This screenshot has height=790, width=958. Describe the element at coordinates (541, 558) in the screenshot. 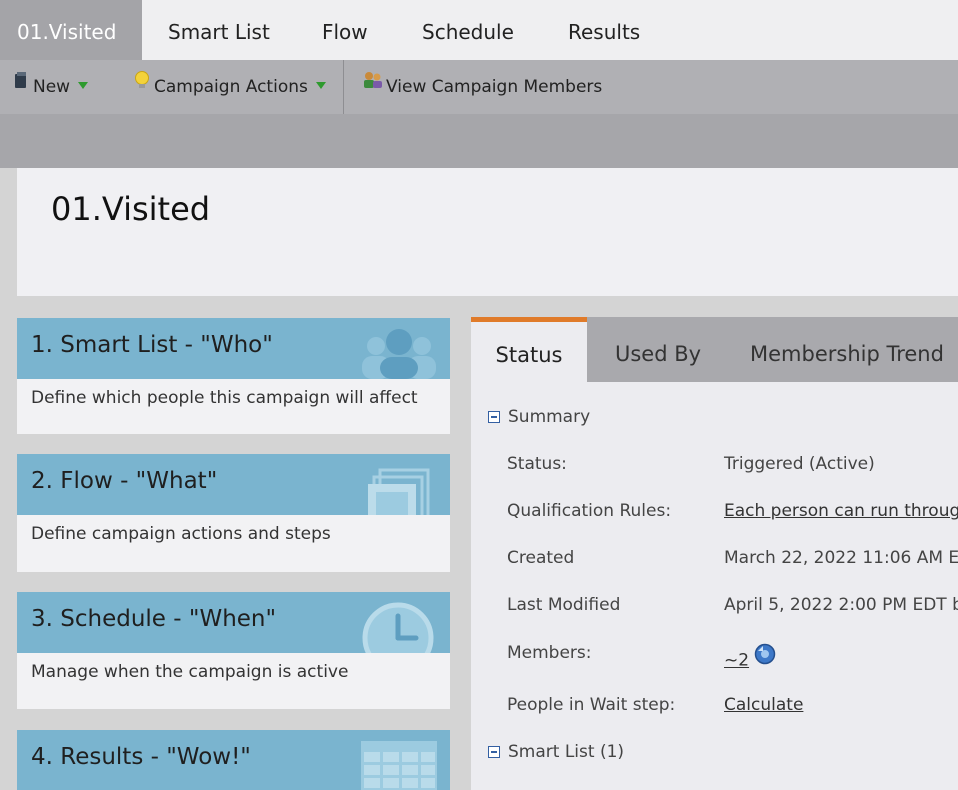

I see `created-label: Created` at that location.